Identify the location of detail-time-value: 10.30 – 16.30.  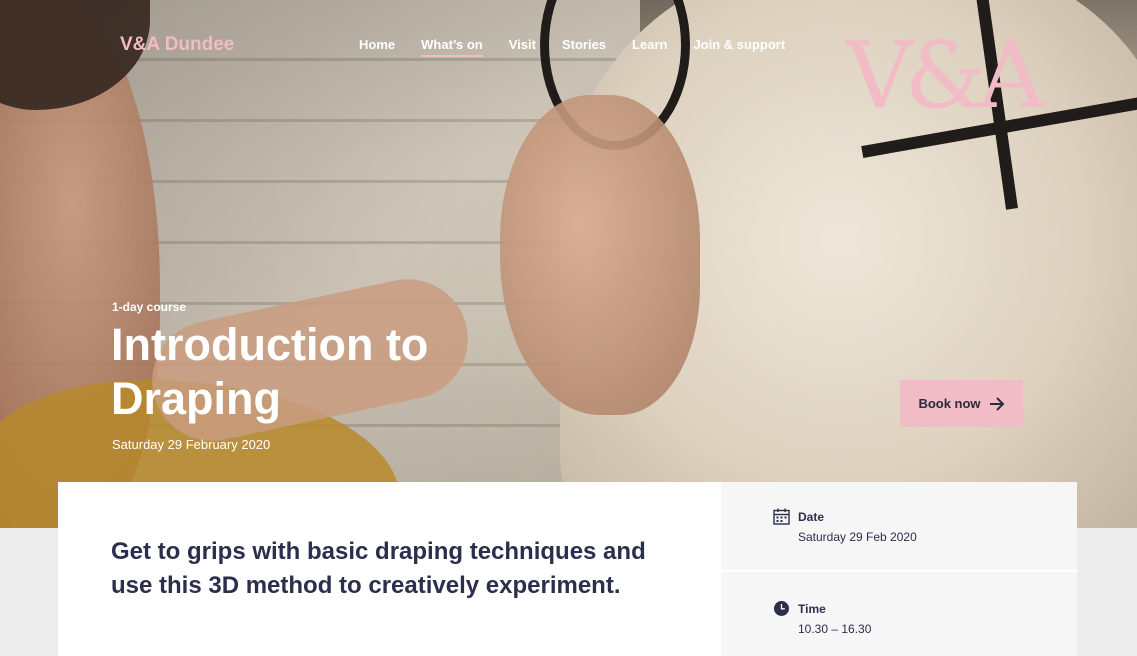
(835, 629).